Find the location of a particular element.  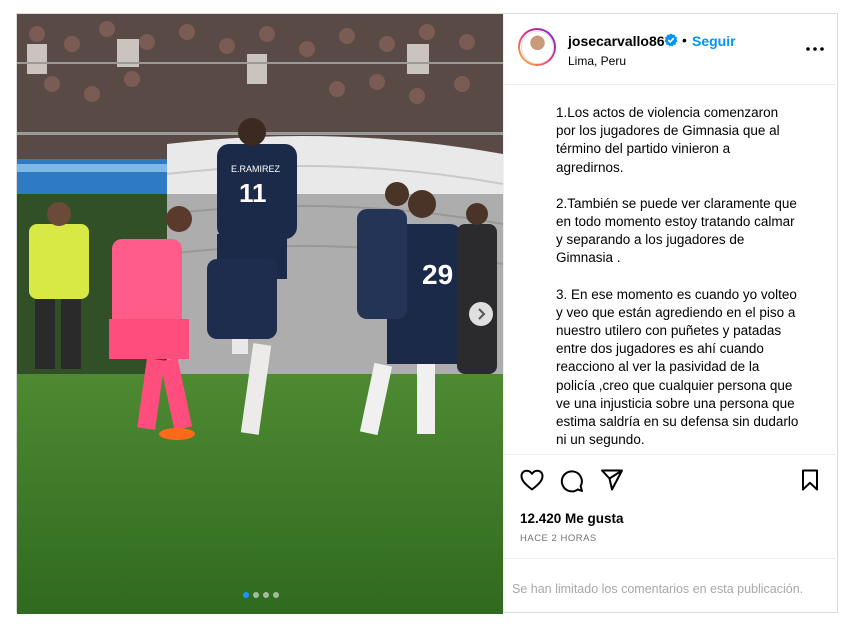

more-options-icon is located at coordinates (815, 47).